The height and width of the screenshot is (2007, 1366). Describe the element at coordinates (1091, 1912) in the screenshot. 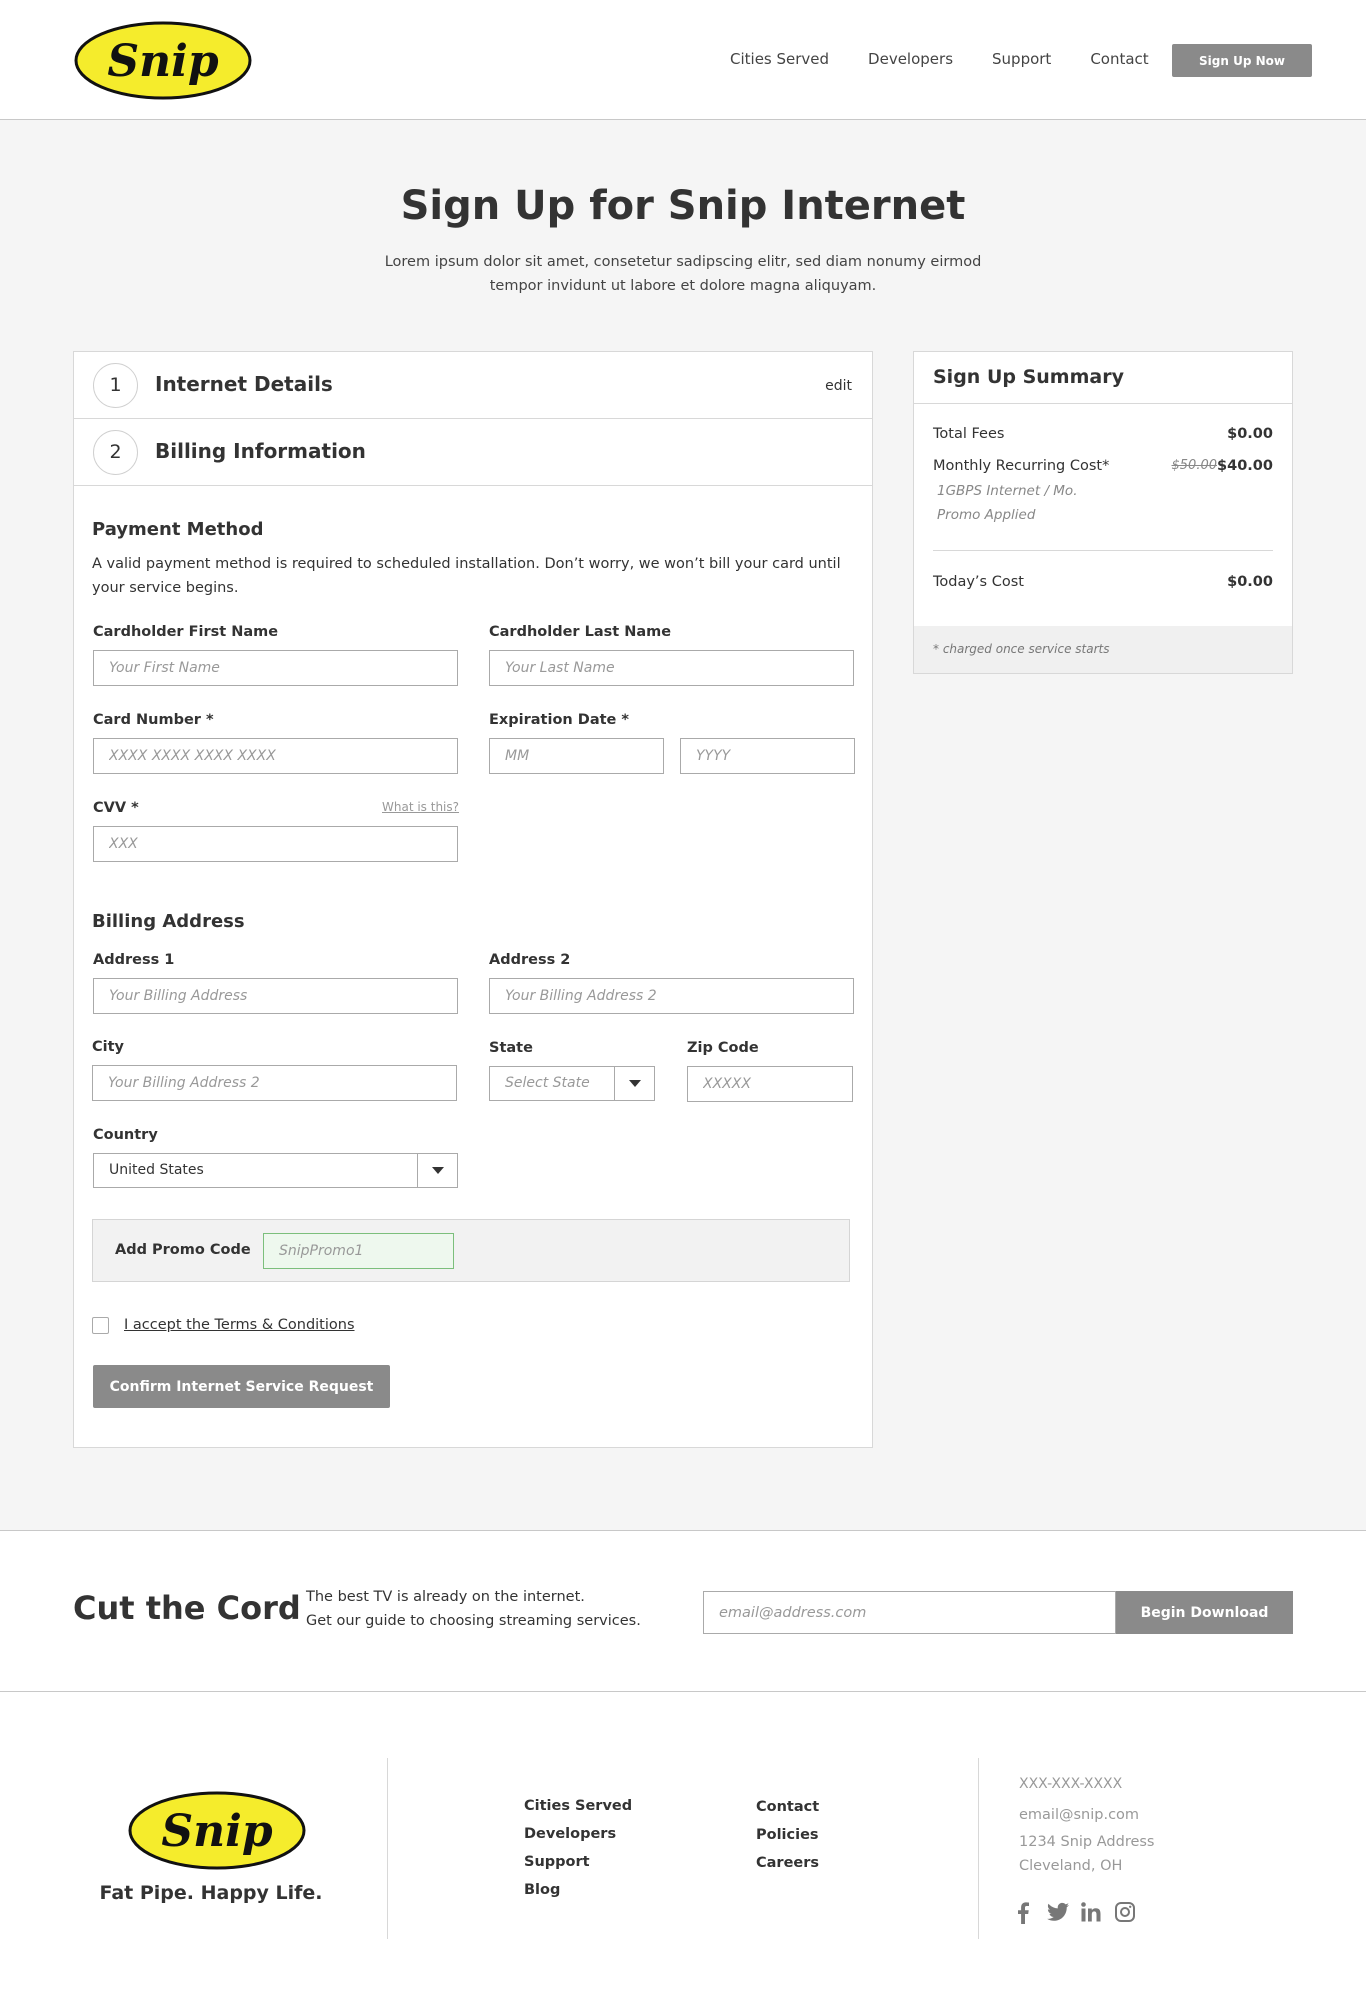

I see `linkedin-icon` at that location.